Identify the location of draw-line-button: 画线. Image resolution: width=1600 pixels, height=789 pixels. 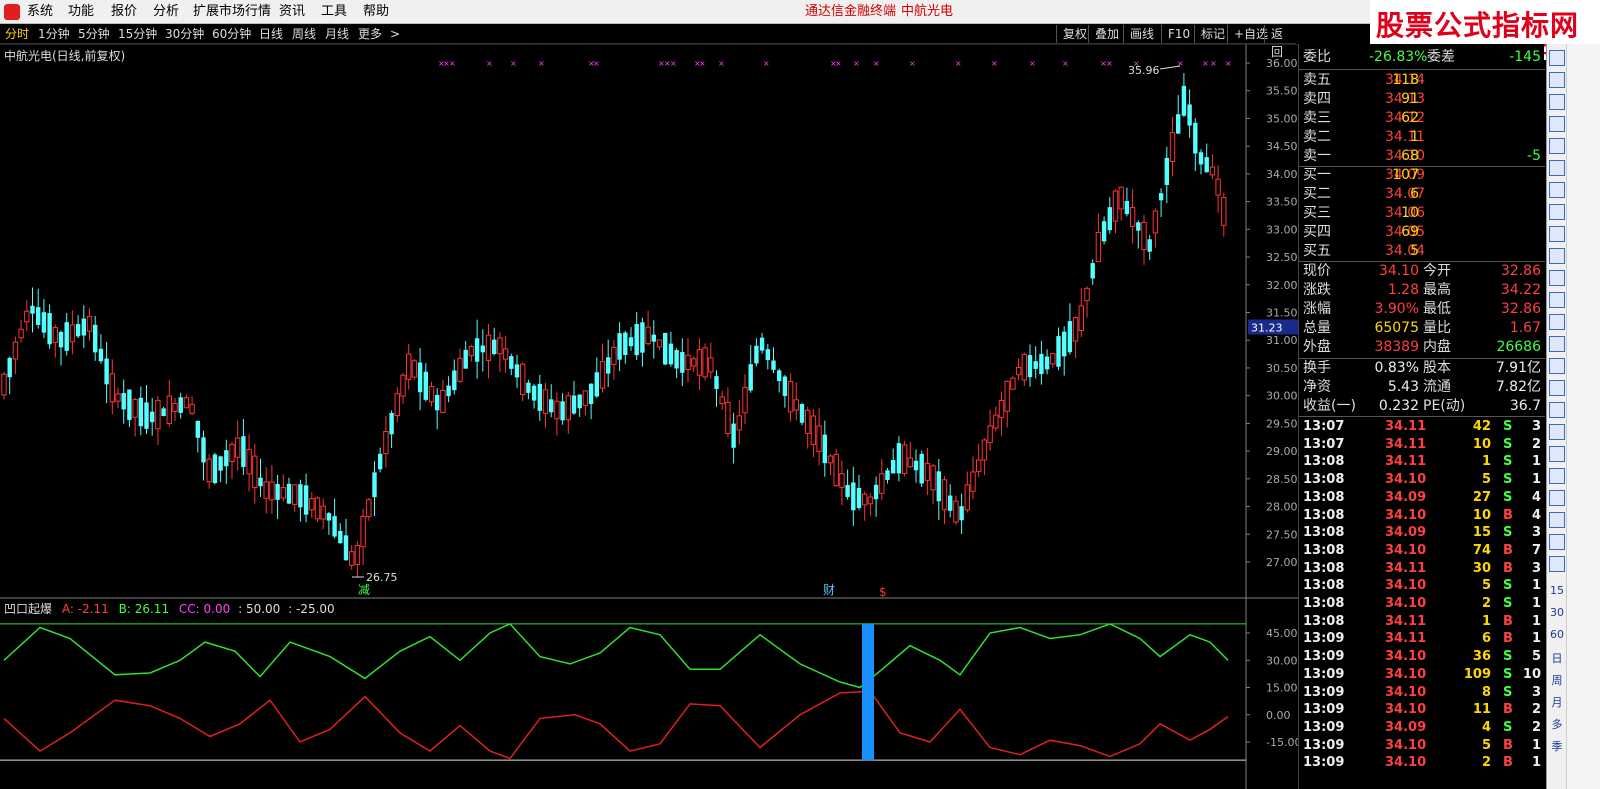
(1141, 34).